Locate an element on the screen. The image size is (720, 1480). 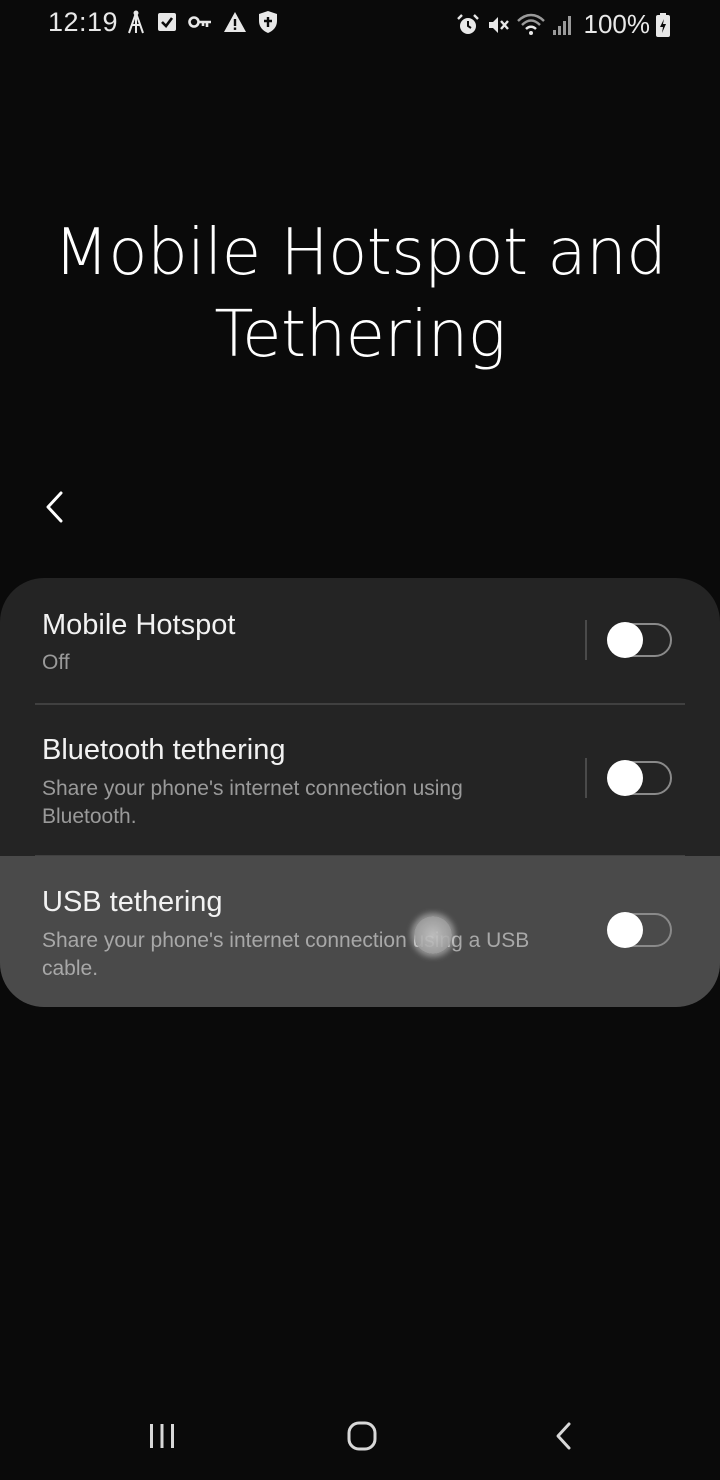
status-bar: 12:19 100% is located at coordinates (360, 23).